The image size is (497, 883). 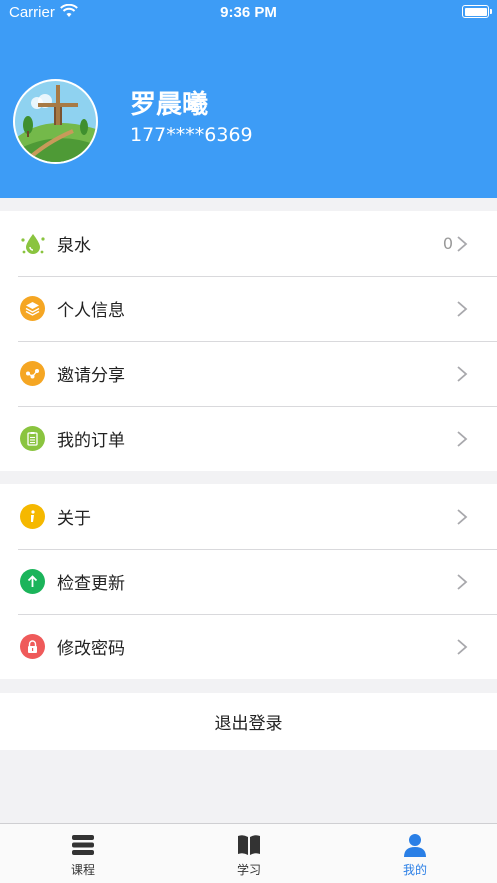 I want to click on menu-item-about: 关于, so click(x=248, y=516).